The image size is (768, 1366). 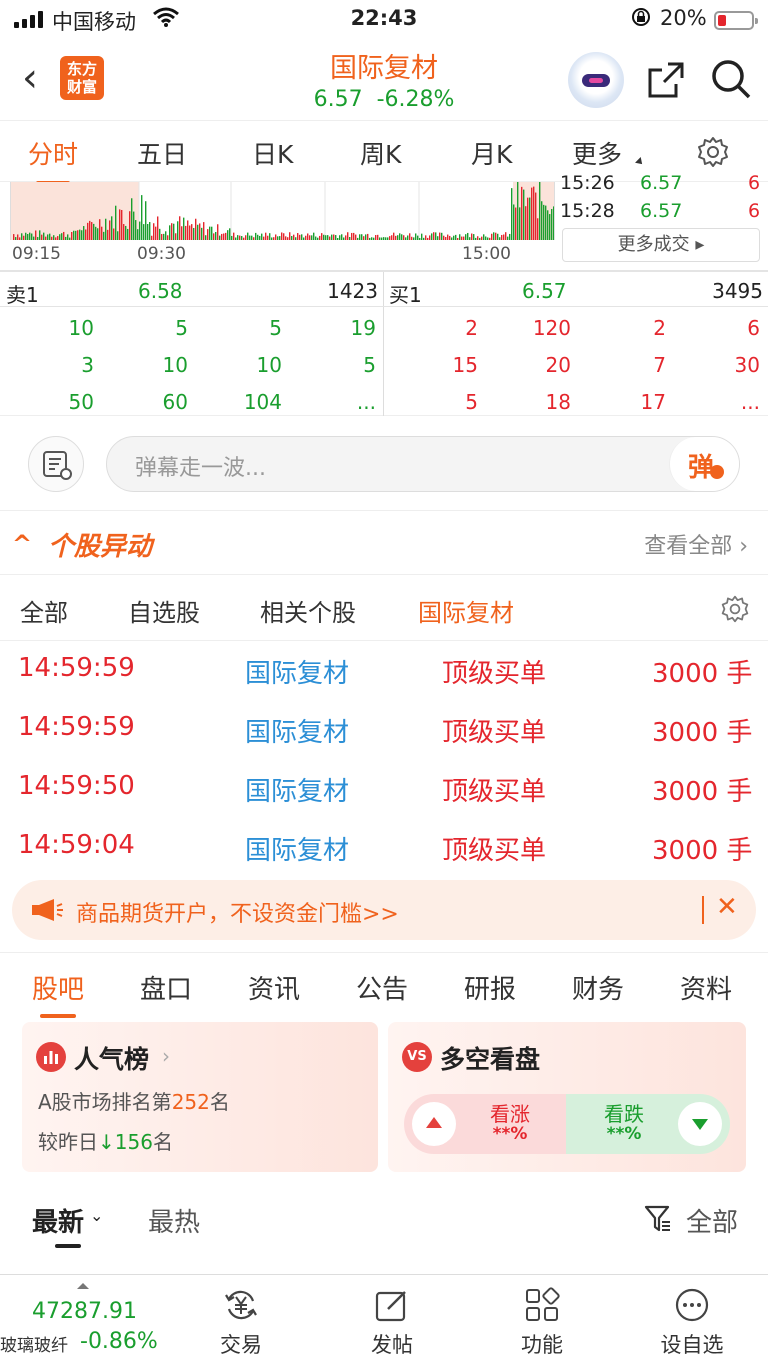 I want to click on close-icon: ✕, so click(x=727, y=907).